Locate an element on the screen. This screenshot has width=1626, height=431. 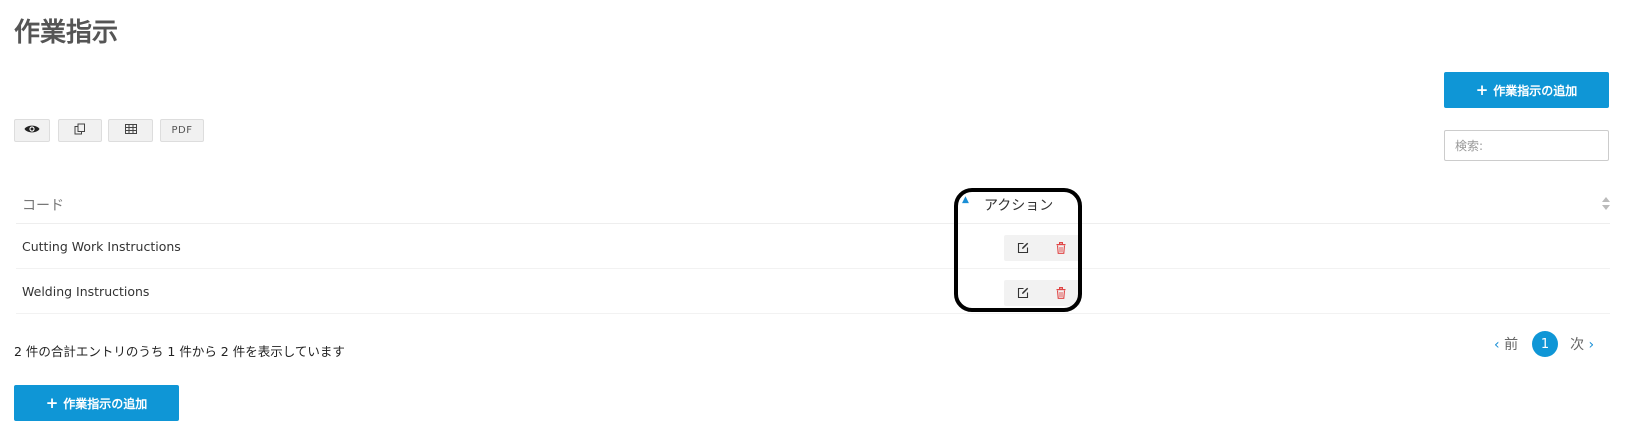
search-input is located at coordinates (1526, 145).